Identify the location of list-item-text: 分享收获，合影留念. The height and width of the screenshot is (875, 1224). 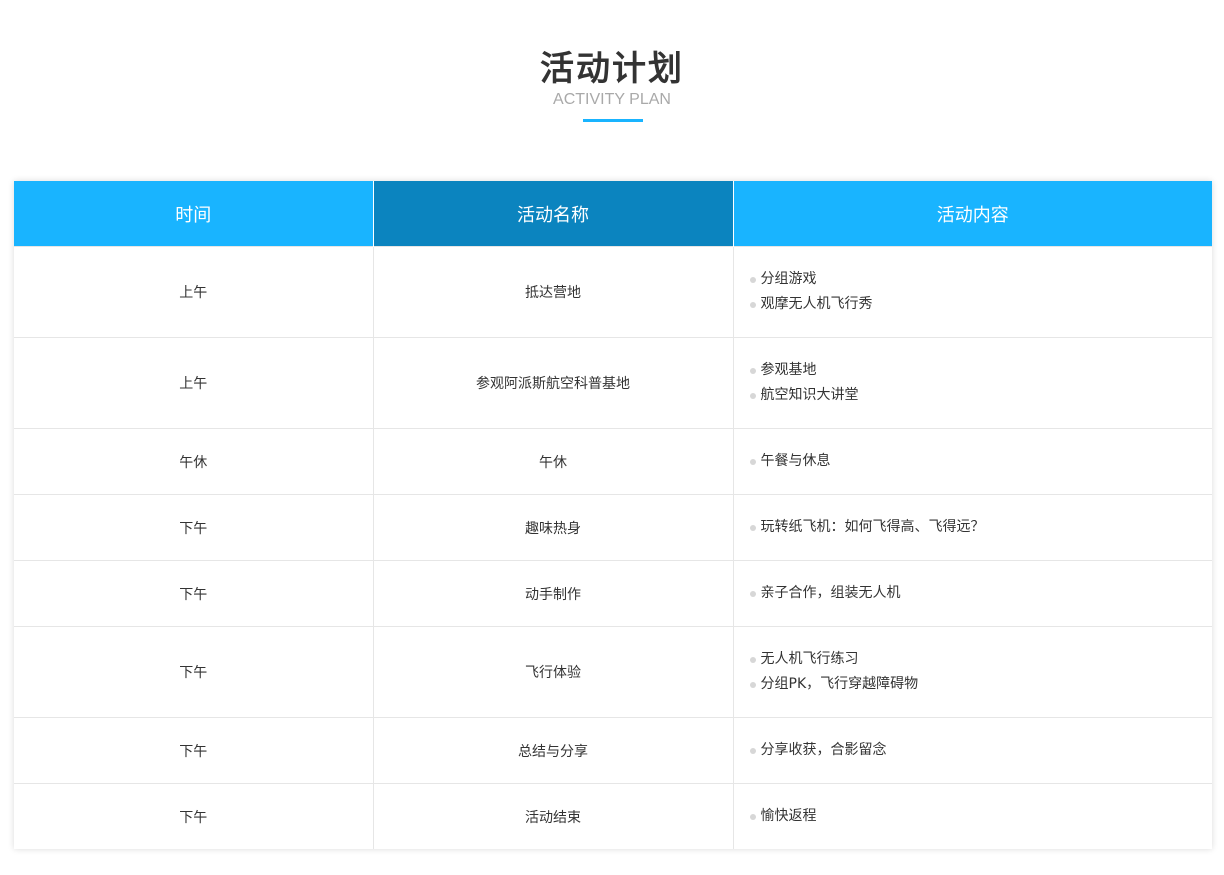
(823, 750).